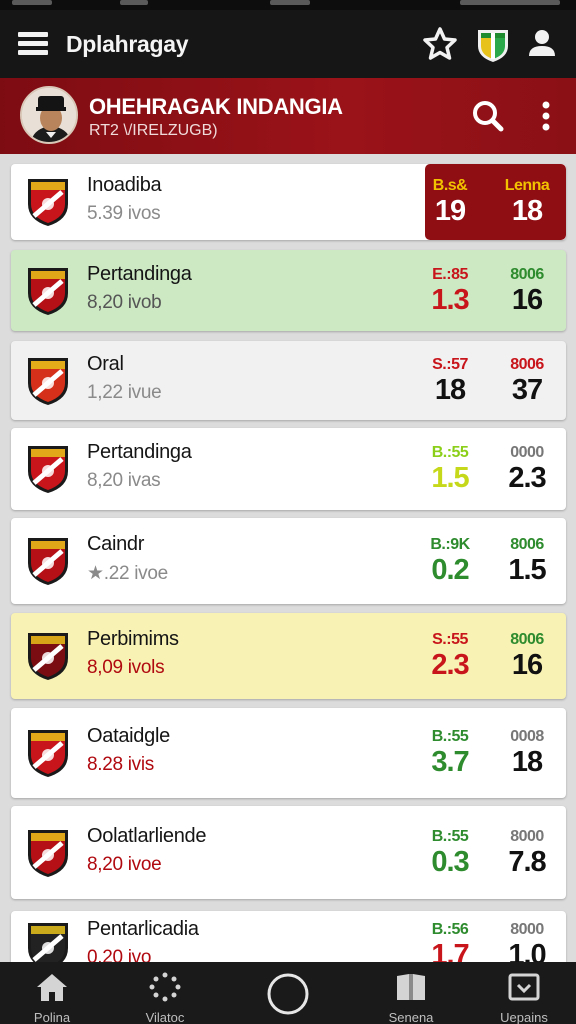 The image size is (576, 1024). Describe the element at coordinates (493, 44) in the screenshot. I see `club-badge-icon` at that location.